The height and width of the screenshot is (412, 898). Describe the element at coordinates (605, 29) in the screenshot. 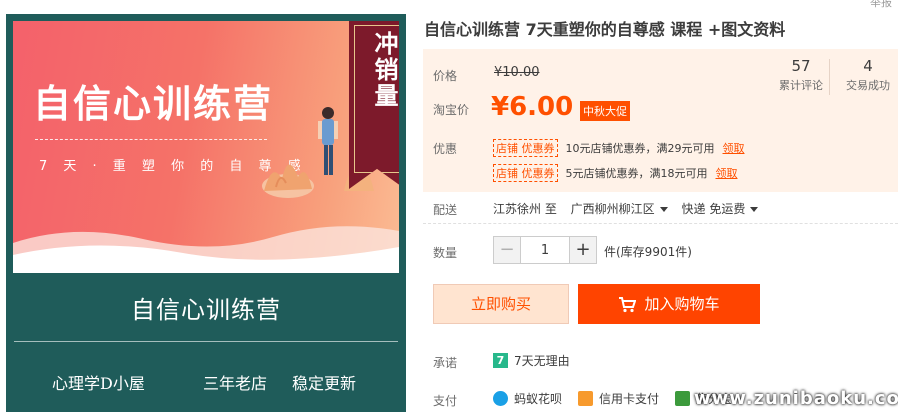

I see `product-title: 自信心训练营 7天重塑你的自尊感 课程 +图文资料` at that location.